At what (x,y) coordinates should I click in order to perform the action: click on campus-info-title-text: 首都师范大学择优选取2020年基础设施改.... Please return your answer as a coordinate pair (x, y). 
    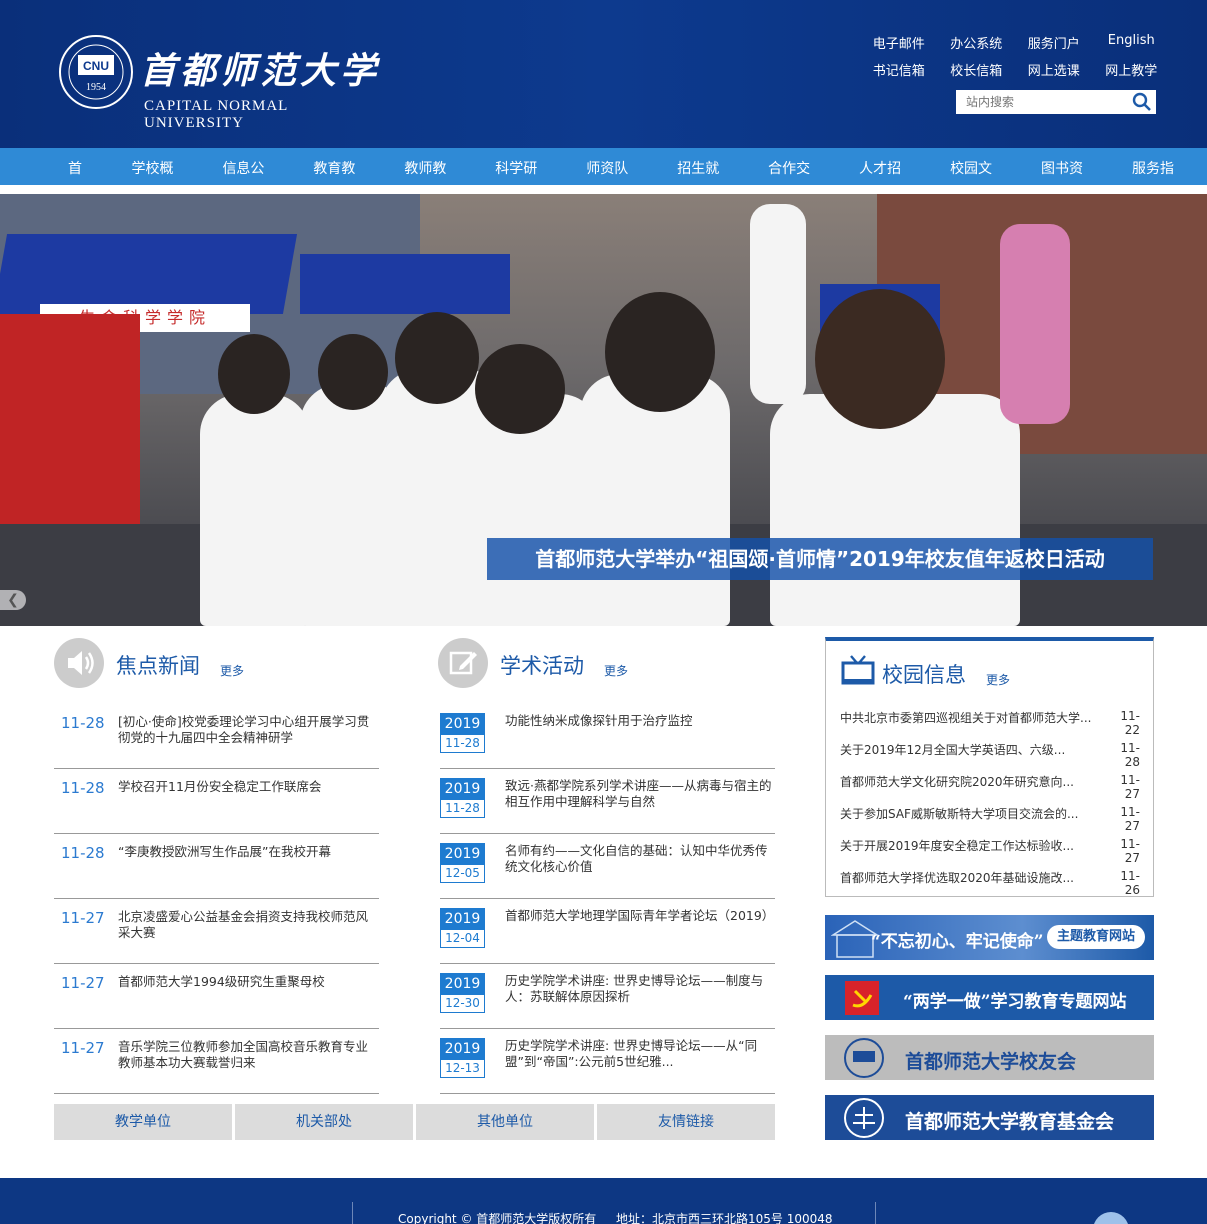
    Looking at the image, I should click on (973, 885).